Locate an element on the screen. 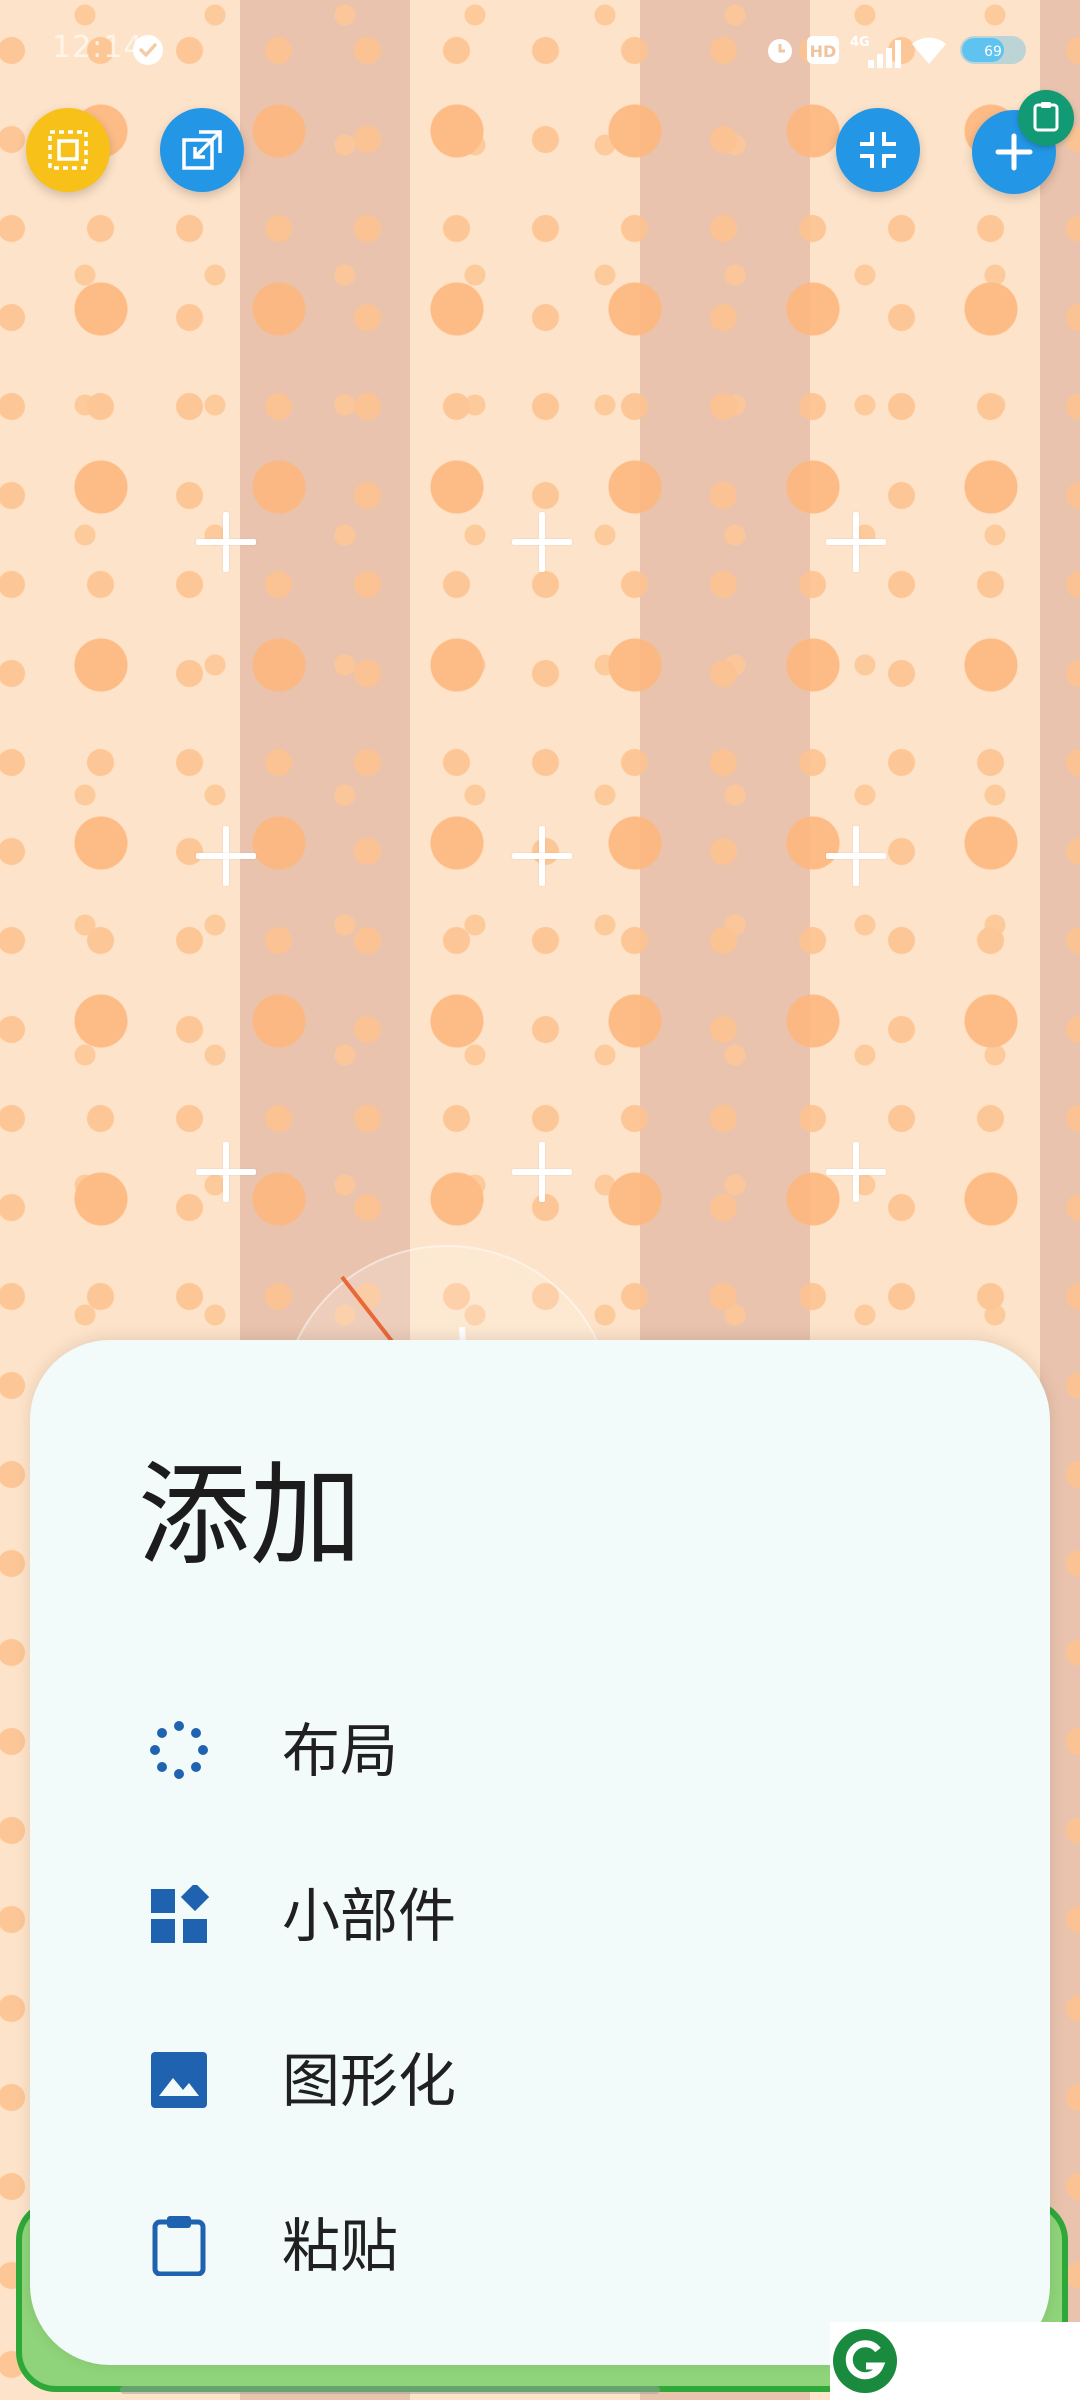 This screenshot has height=2400, width=1080. expand-window-icon is located at coordinates (202, 150).